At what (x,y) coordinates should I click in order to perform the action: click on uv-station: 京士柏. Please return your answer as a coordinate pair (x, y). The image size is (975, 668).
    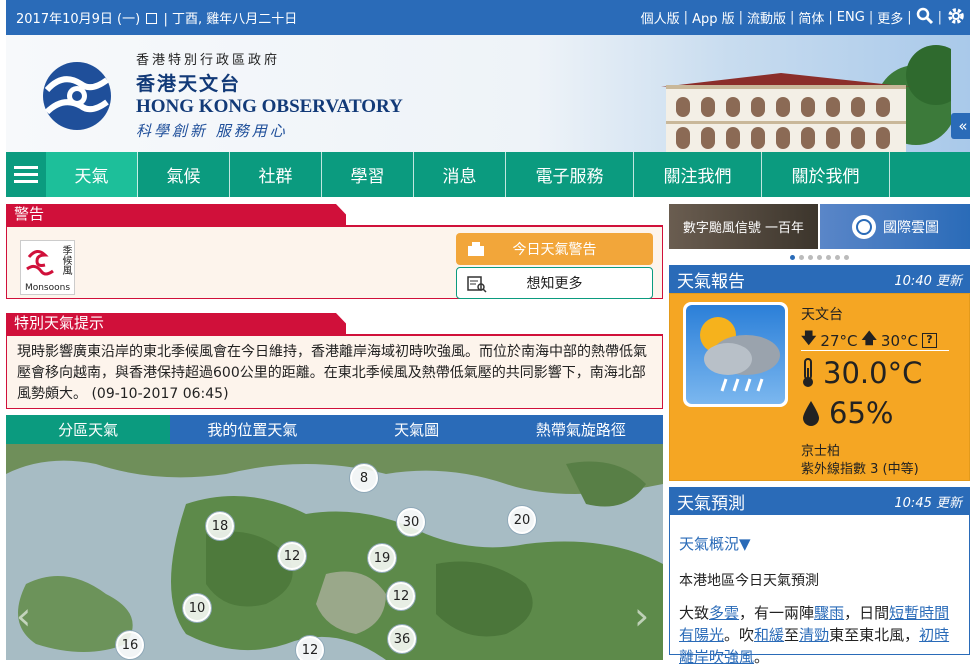
    Looking at the image, I should click on (821, 451).